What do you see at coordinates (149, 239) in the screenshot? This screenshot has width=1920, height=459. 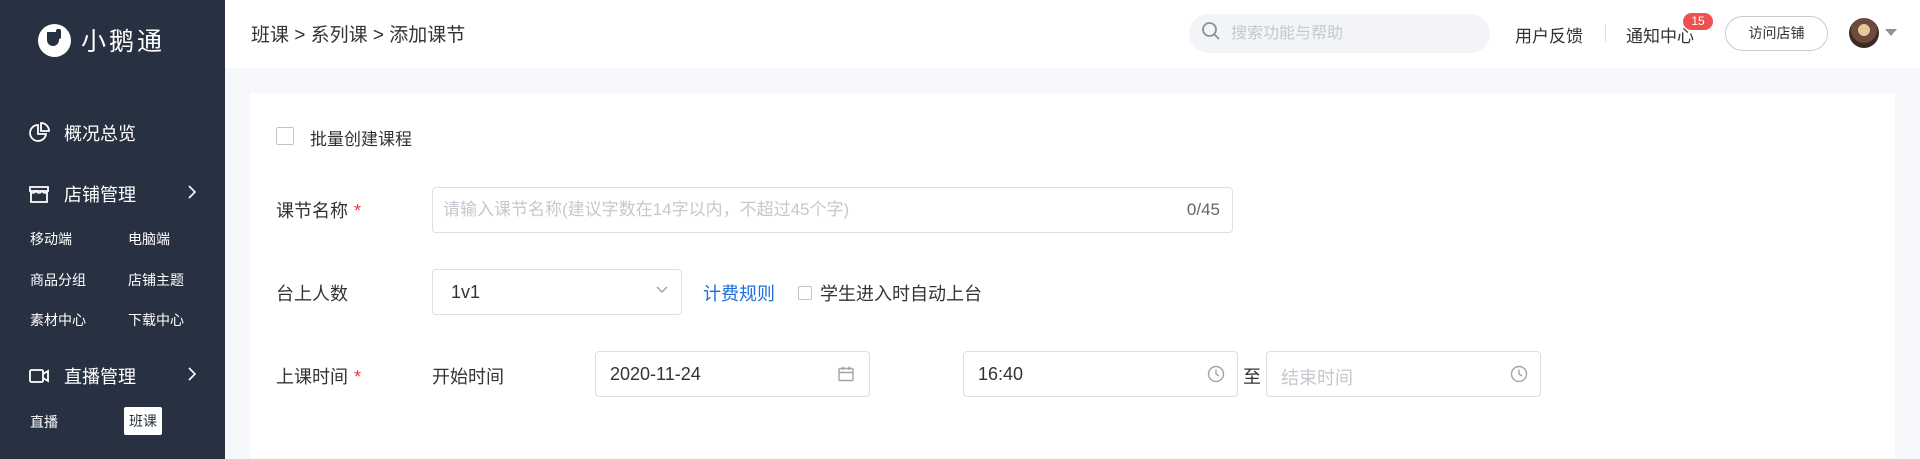 I see `sidebar-item-desktop: 电脑端` at bounding box center [149, 239].